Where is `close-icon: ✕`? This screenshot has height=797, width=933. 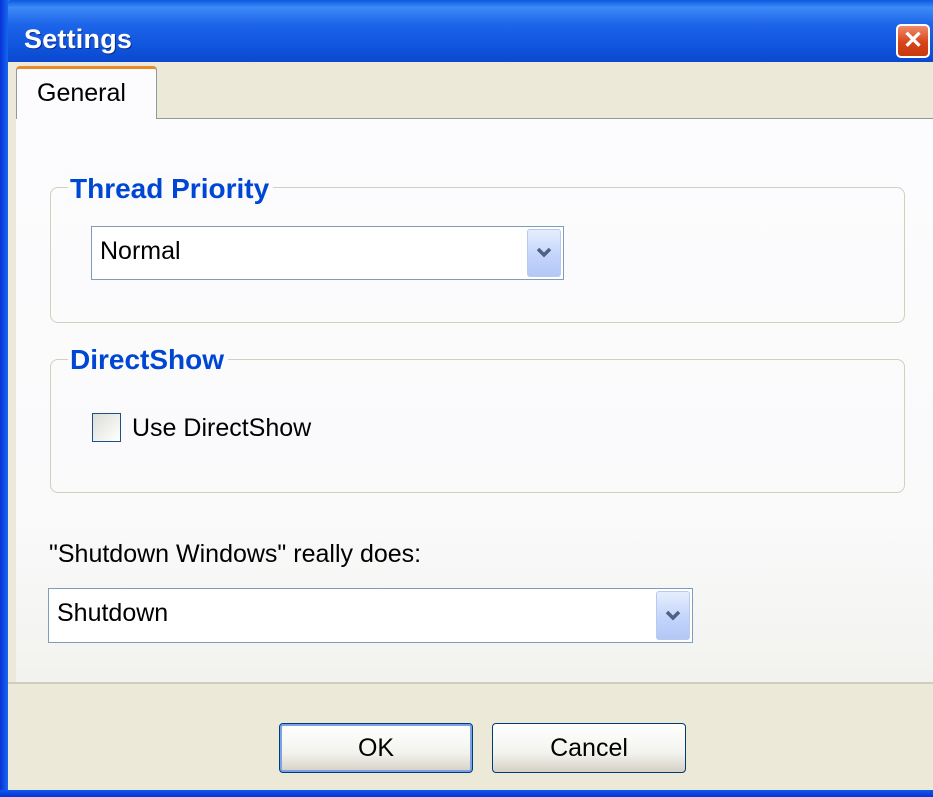
close-icon: ✕ is located at coordinates (913, 40).